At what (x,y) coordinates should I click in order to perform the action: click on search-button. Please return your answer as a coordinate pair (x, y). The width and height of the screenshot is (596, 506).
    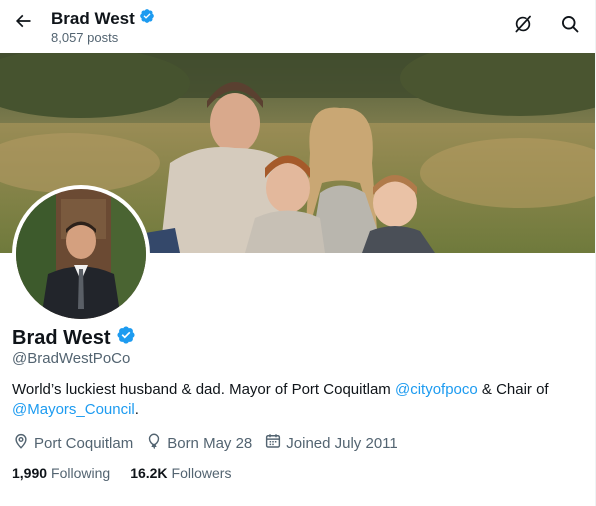
    Looking at the image, I should click on (570, 26).